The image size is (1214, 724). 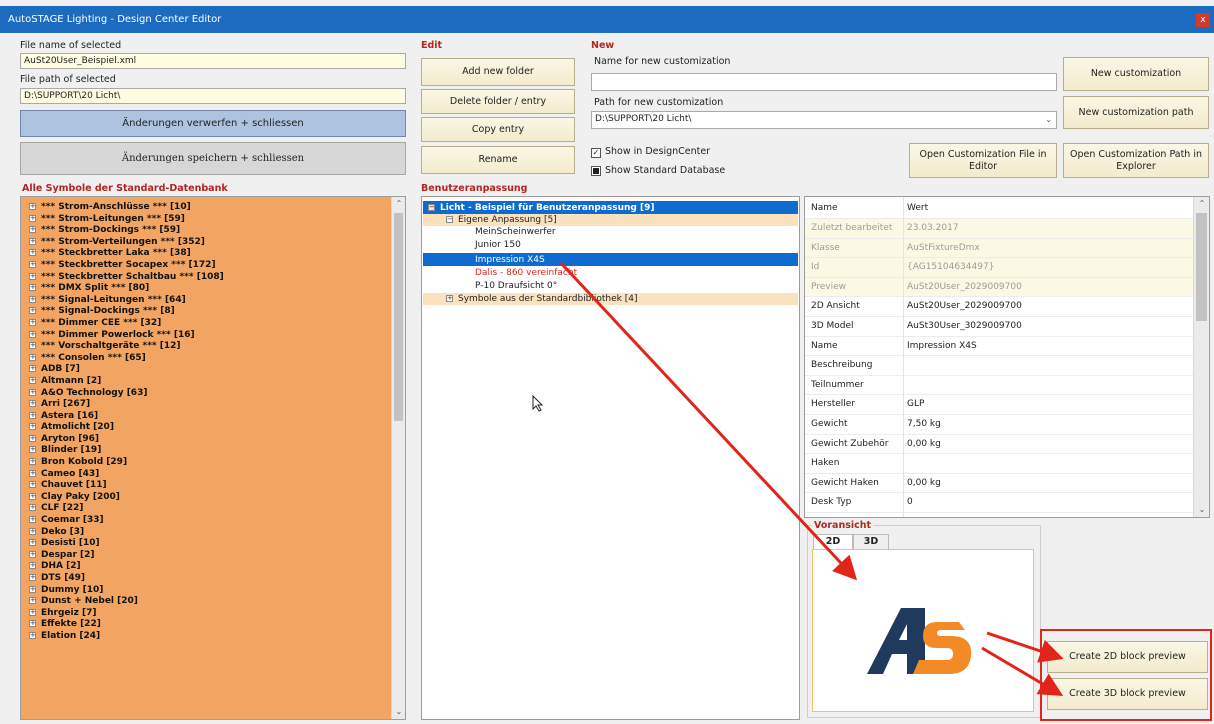 I want to click on property-row: Gewicht Haken 0,00 kg, so click(x=999, y=484).